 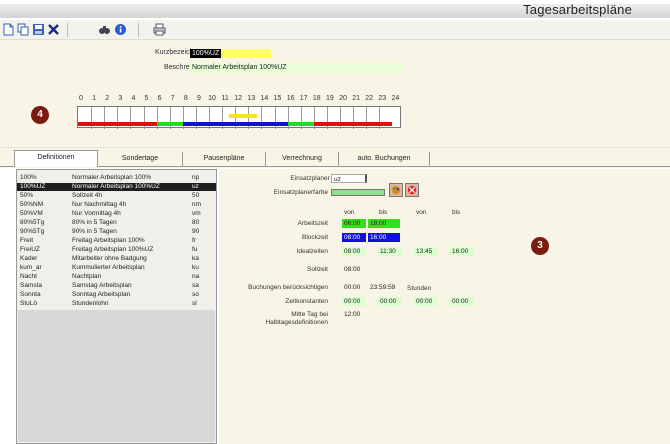 I want to click on zeitkonstante-1-field: 00:00, so click(x=354, y=301).